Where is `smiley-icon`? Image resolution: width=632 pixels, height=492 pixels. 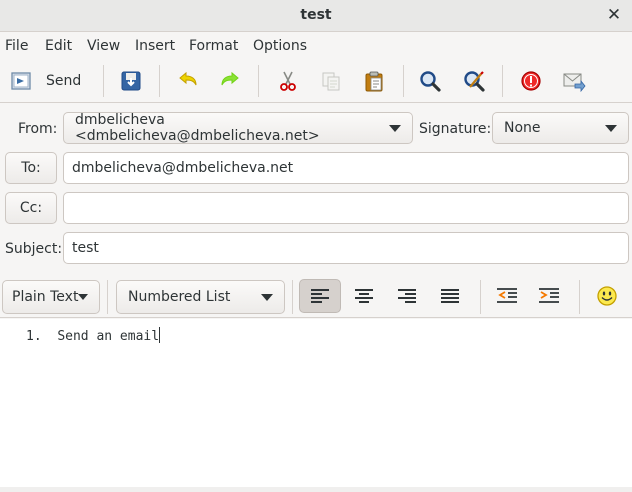 smiley-icon is located at coordinates (607, 296).